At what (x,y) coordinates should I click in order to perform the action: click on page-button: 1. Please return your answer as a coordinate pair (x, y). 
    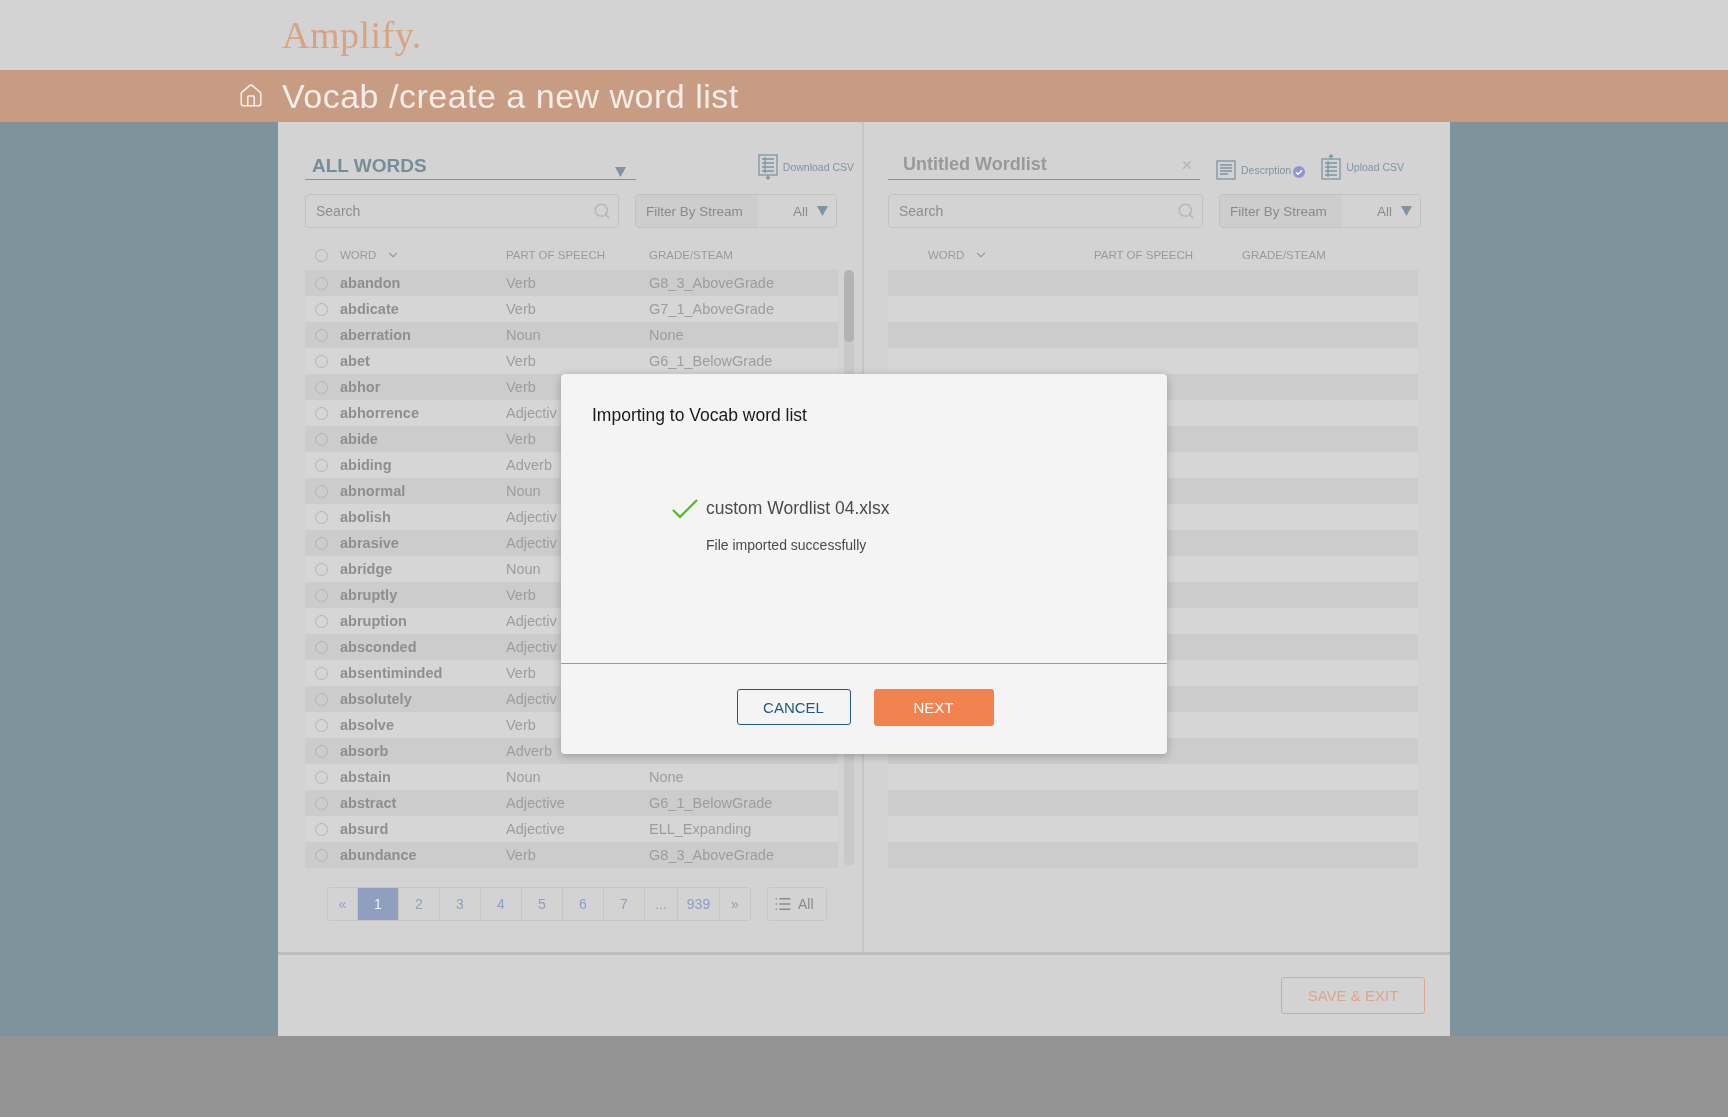
    Looking at the image, I should click on (378, 904).